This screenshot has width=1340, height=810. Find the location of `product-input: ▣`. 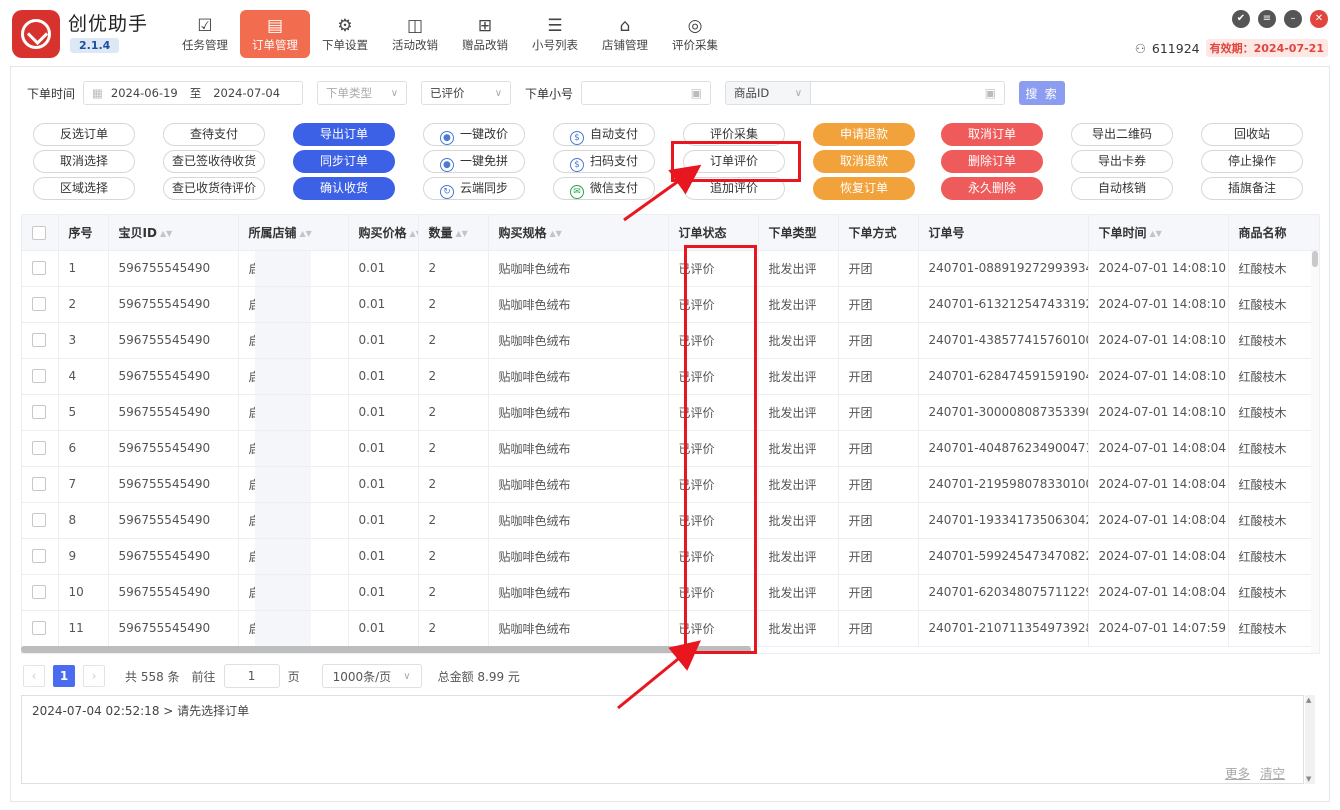

product-input: ▣ is located at coordinates (908, 93).